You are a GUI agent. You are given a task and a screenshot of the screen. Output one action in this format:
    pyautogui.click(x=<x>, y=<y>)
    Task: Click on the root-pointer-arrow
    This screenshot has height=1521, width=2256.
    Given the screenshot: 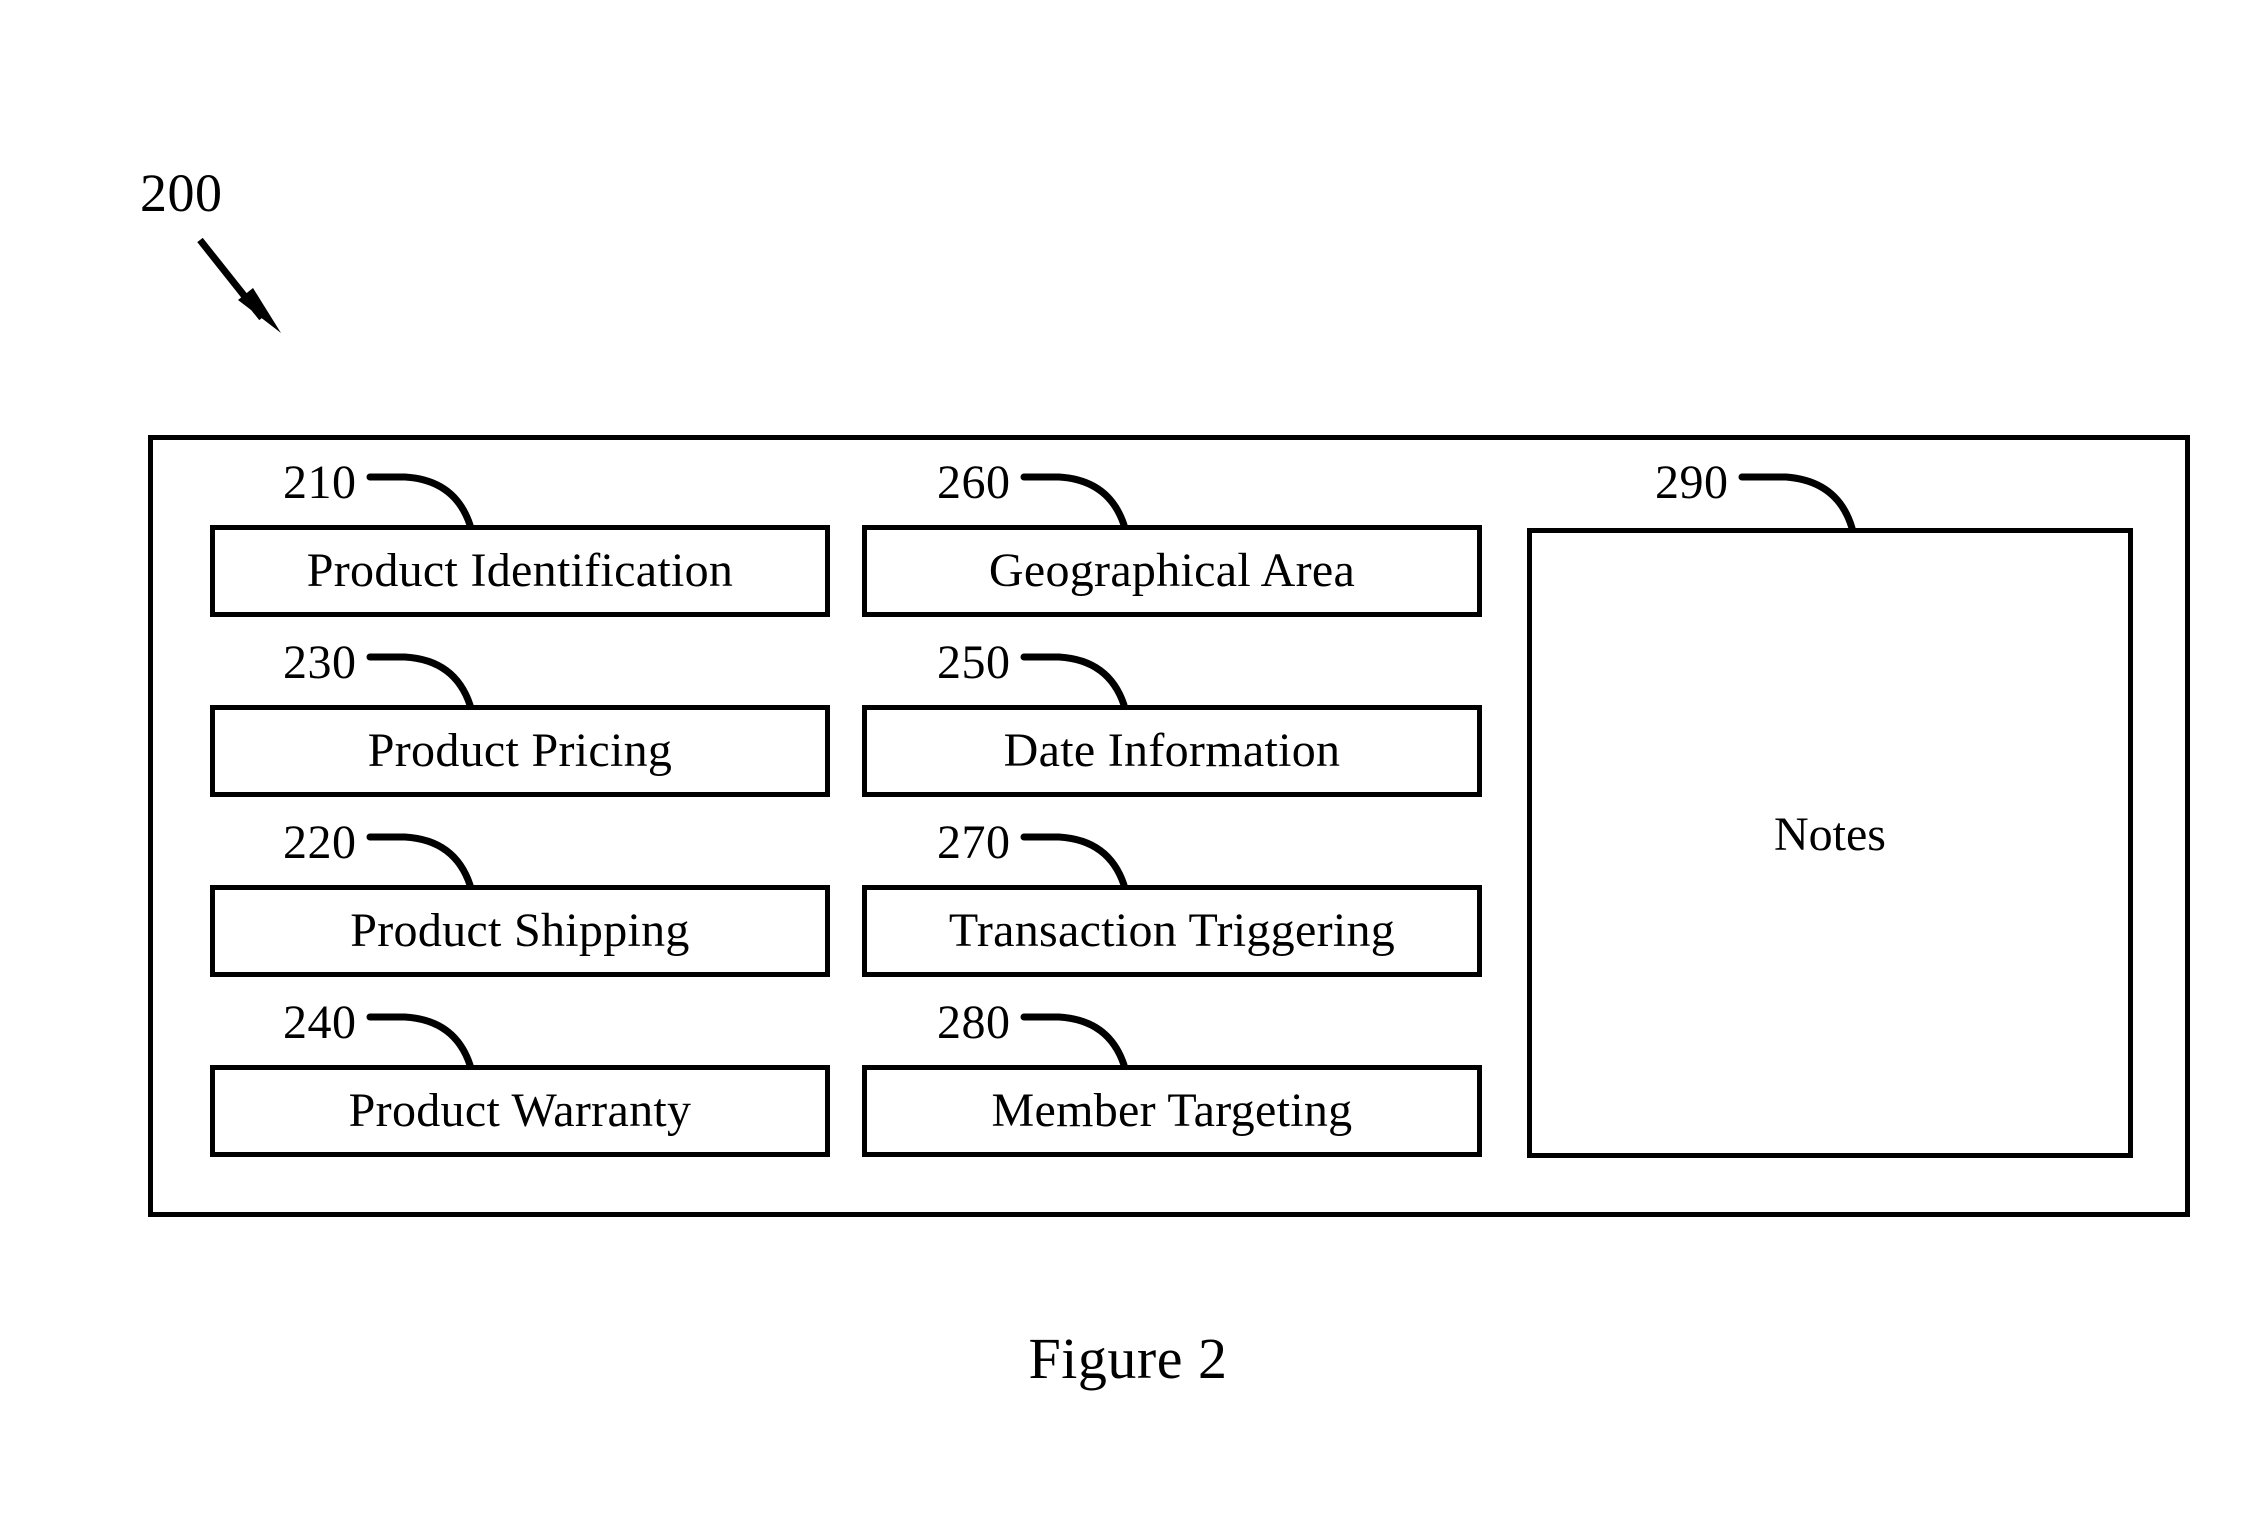 What is the action you would take?
    pyautogui.click(x=239, y=285)
    